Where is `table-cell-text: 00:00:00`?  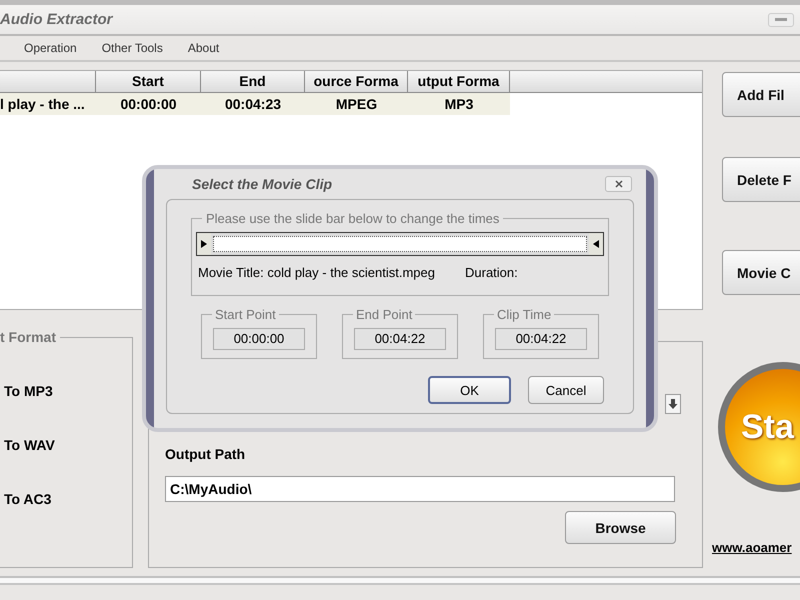 table-cell-text: 00:00:00 is located at coordinates (148, 104).